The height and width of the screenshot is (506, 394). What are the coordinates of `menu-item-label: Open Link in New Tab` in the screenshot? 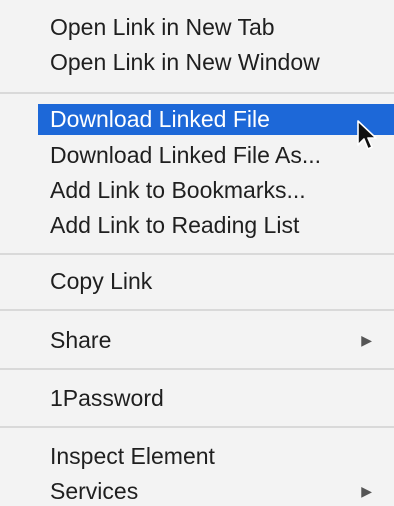 It's located at (162, 27).